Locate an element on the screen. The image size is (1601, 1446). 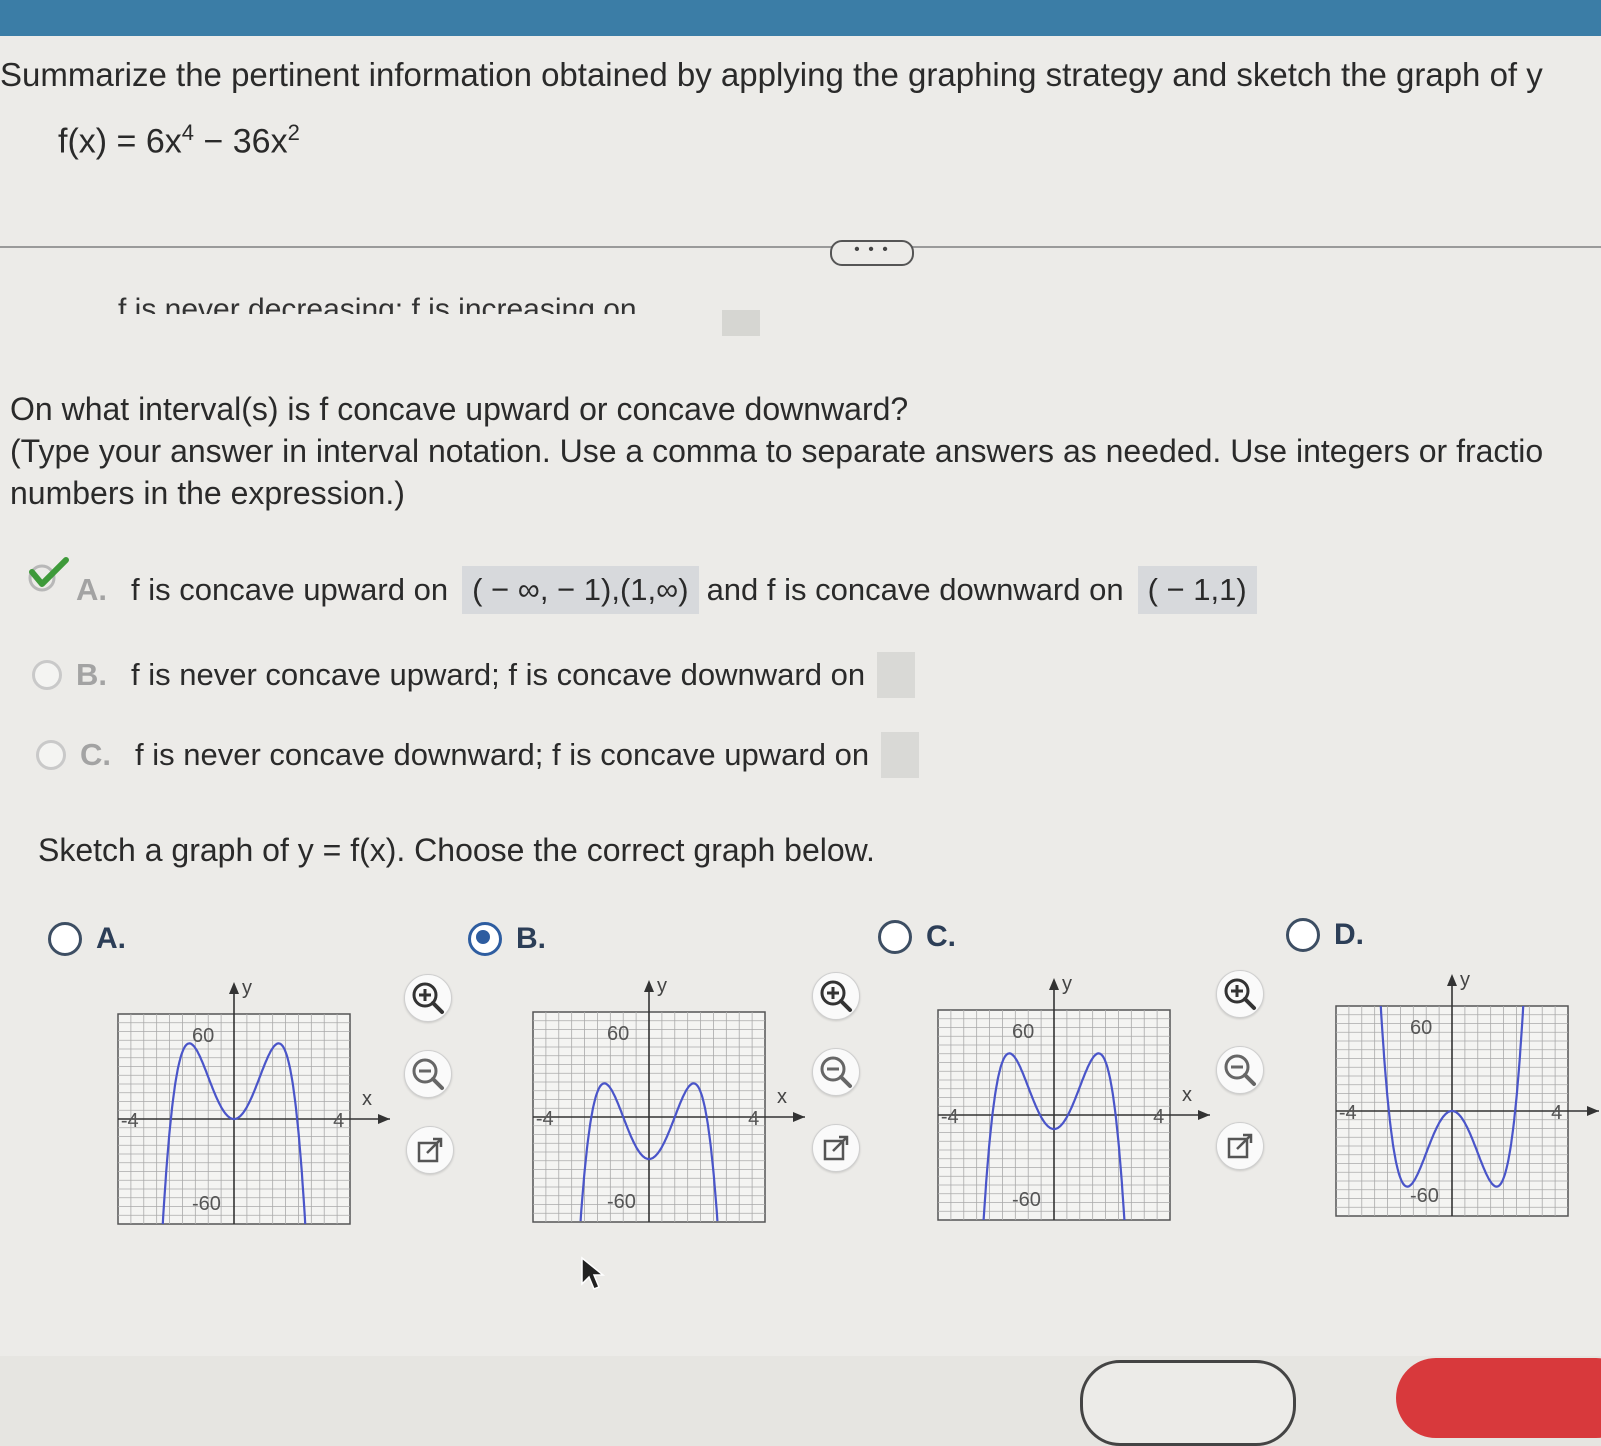
graph-choice-d: D. is located at coordinates (1325, 935).